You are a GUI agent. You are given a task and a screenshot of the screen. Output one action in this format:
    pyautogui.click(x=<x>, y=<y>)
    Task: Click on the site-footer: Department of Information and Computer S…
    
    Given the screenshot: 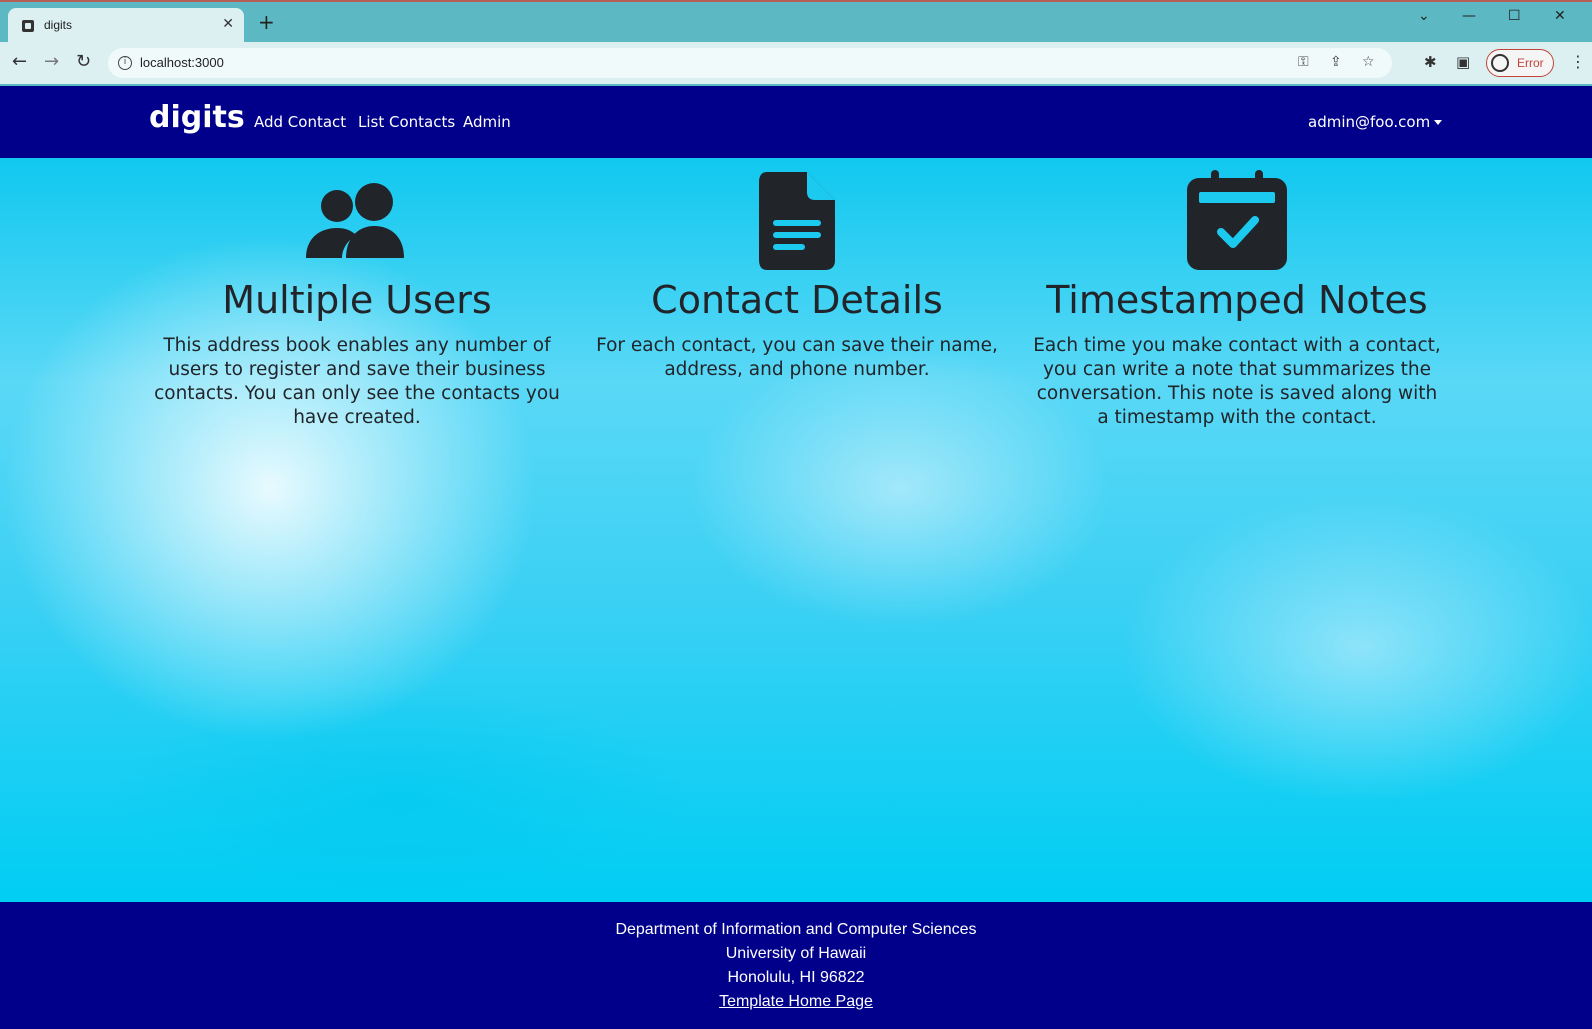 What is the action you would take?
    pyautogui.click(x=796, y=965)
    